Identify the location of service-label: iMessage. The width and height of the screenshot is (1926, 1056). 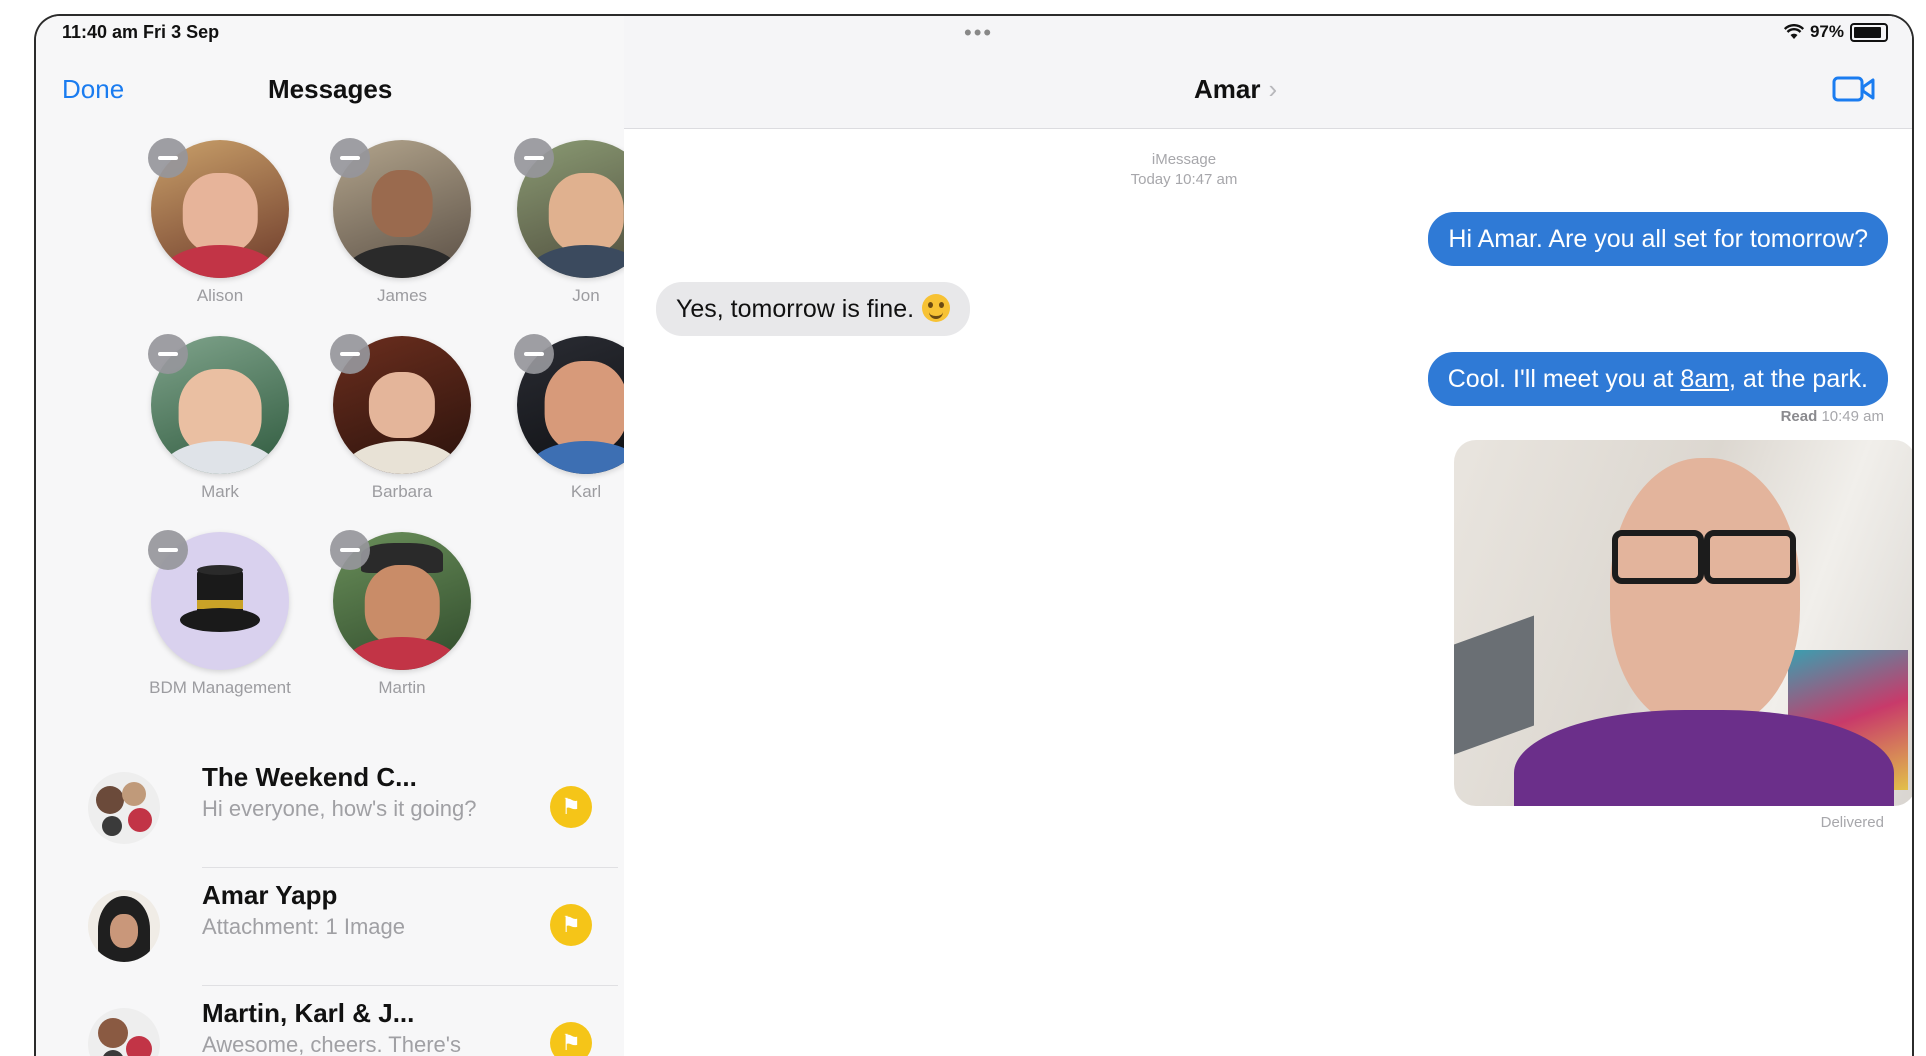
(1184, 159).